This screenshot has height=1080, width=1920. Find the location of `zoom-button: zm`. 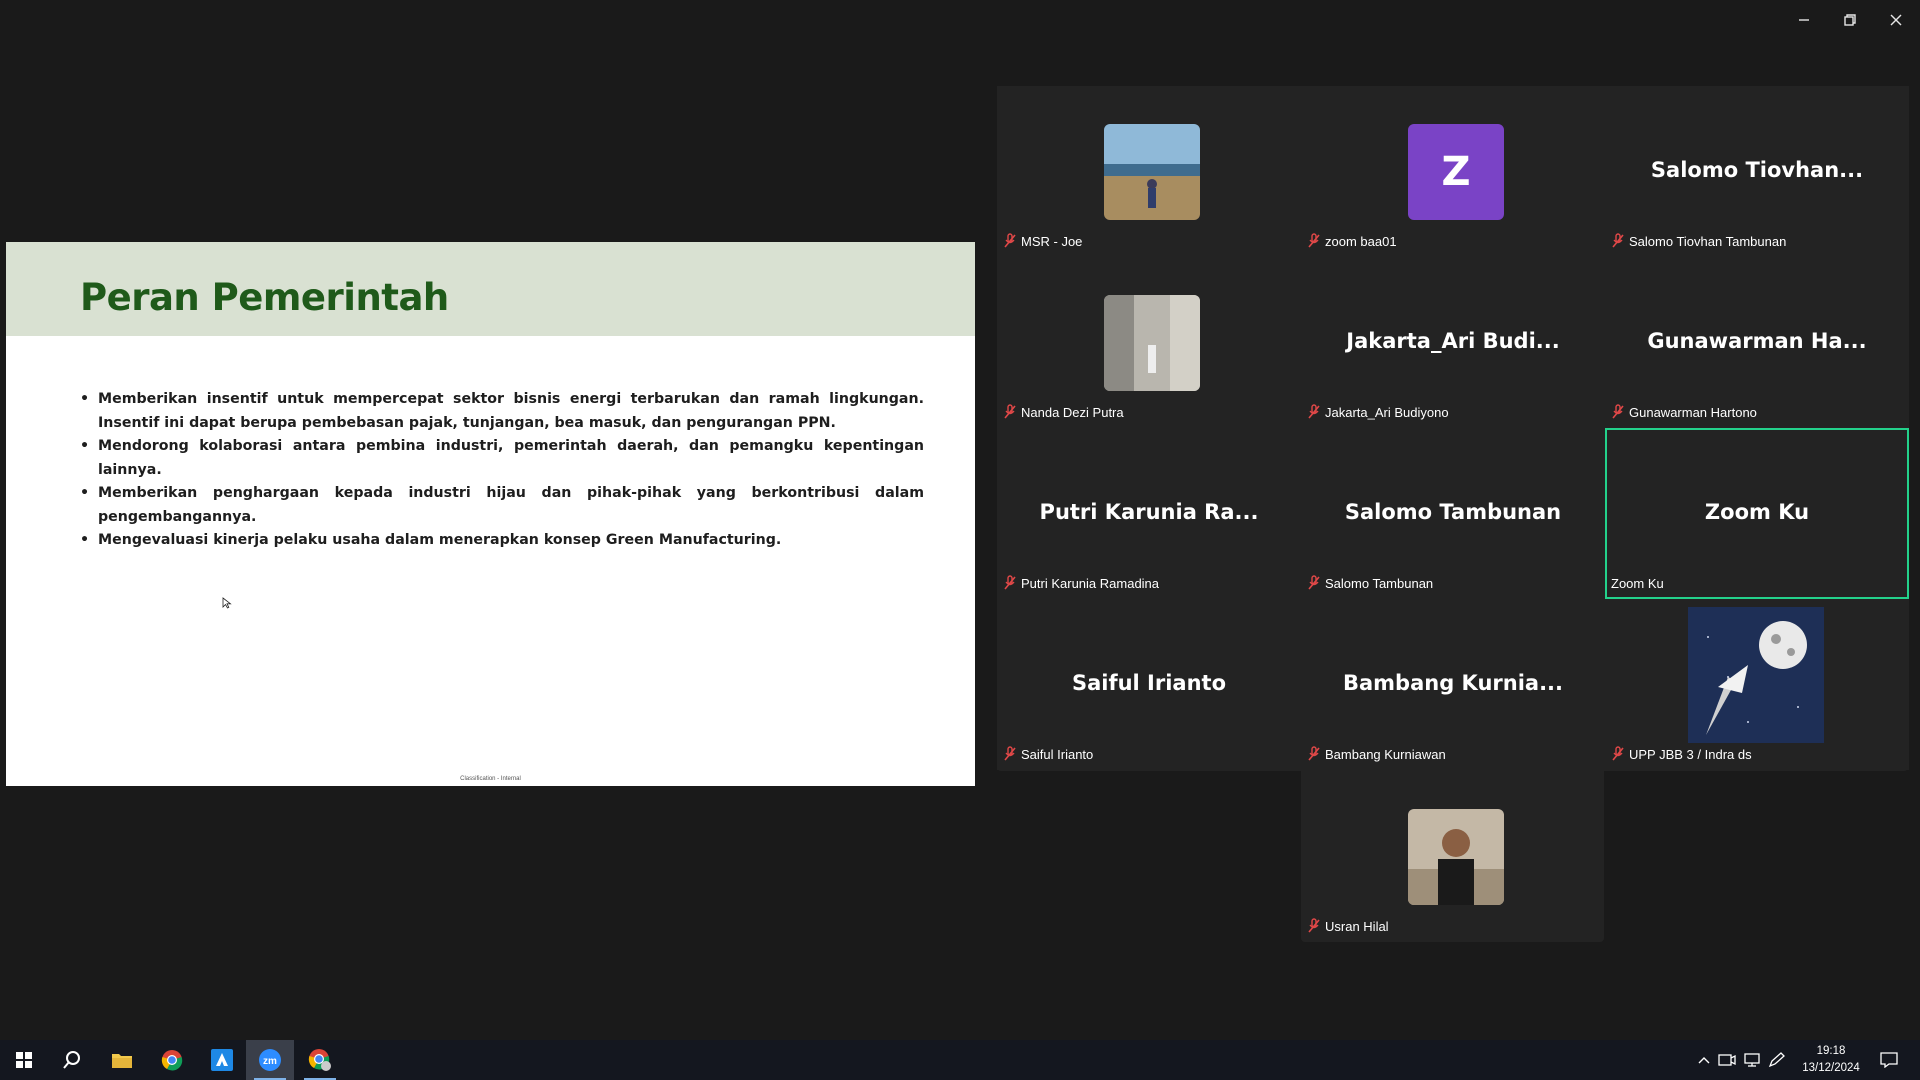

zoom-button: zm is located at coordinates (270, 1060).